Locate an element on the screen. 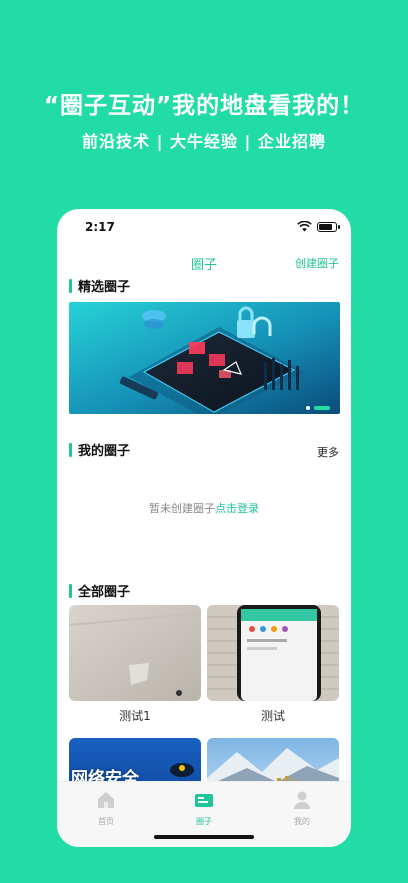 The width and height of the screenshot is (408, 883). tab-mine-label: 我的 is located at coordinates (302, 821).